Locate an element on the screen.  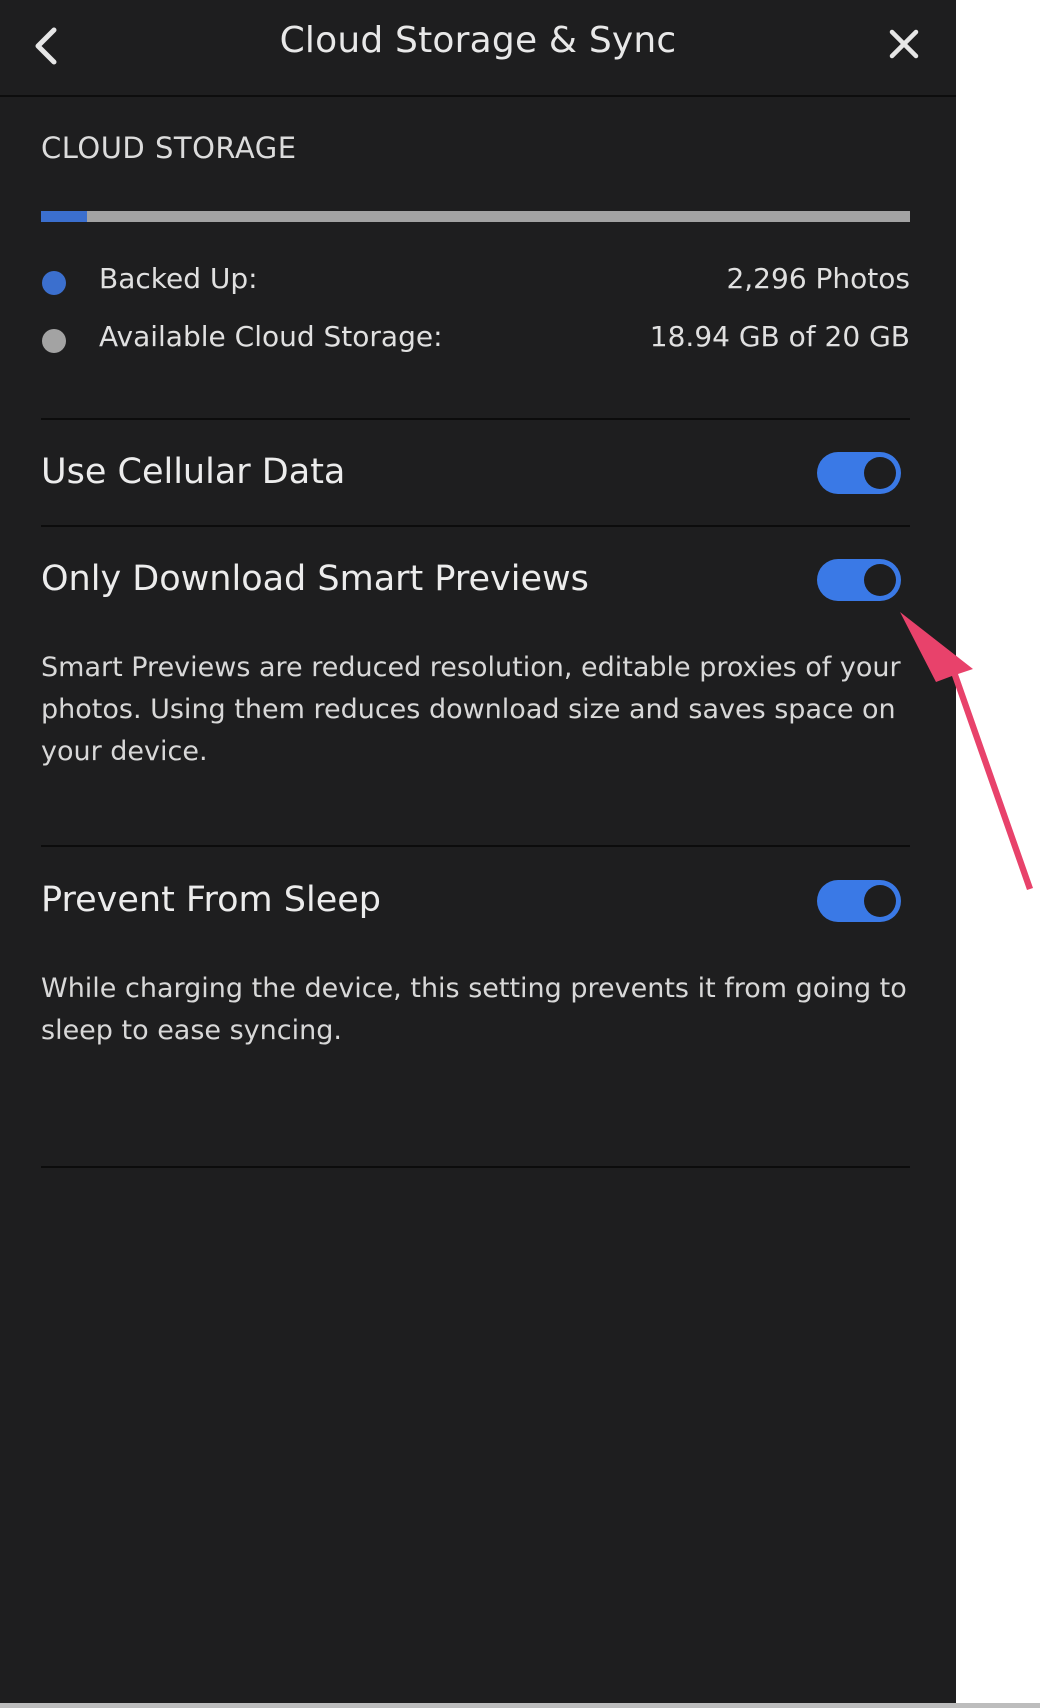
header-bar: Cloud Storage & Sync is located at coordinates (478, 48).